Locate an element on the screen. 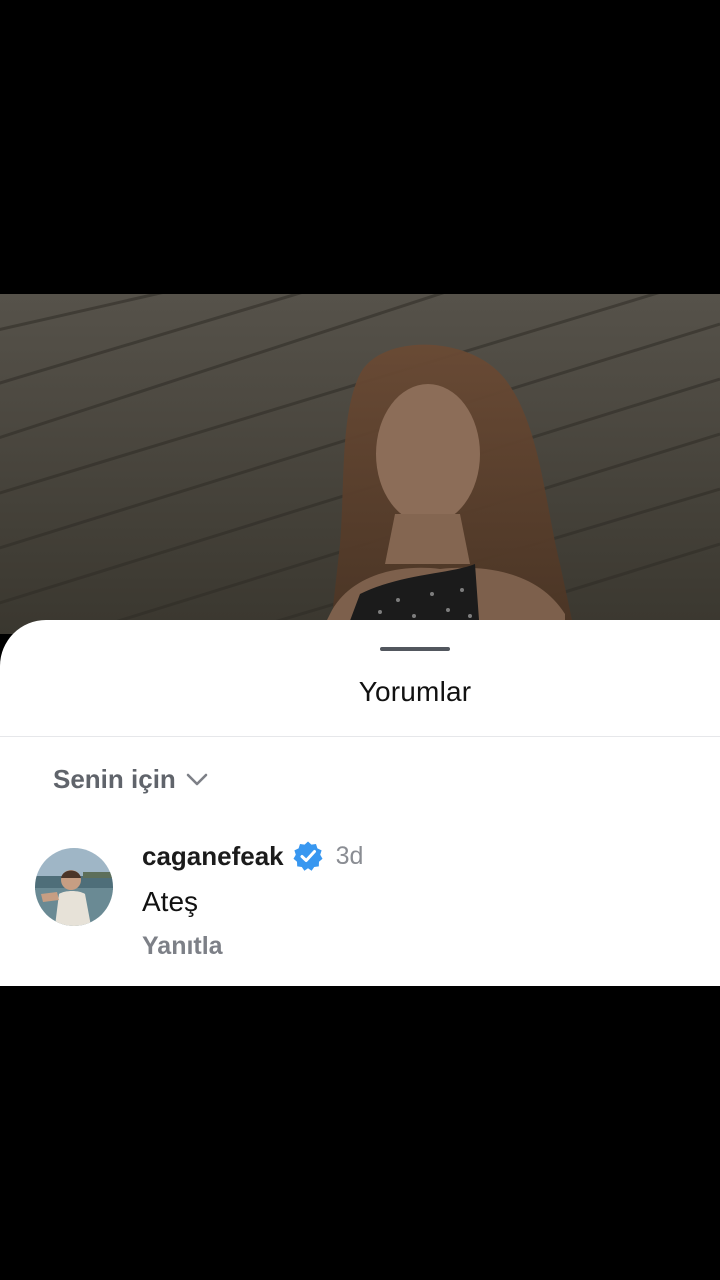 The image size is (720, 1280). verified-badge-icon is located at coordinates (308, 856).